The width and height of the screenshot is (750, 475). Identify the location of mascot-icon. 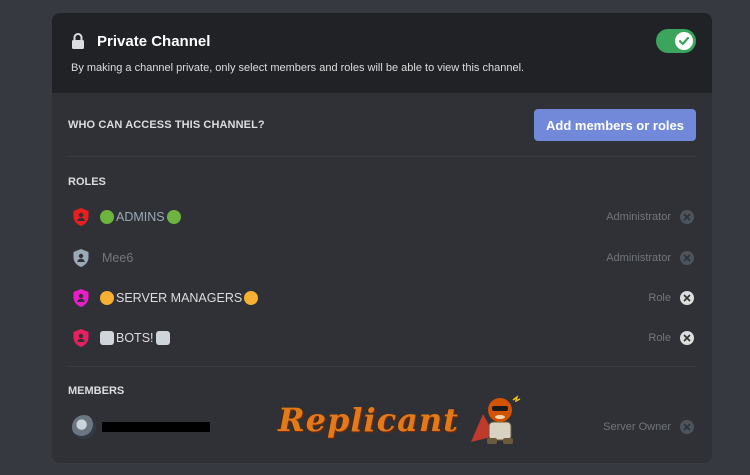
(495, 419).